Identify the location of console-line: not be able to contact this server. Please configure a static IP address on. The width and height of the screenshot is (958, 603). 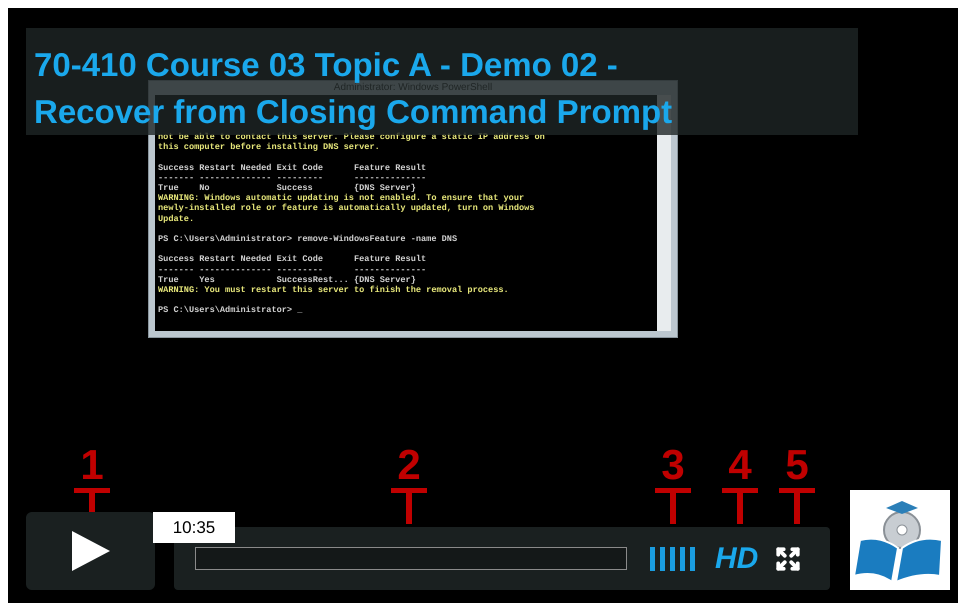
(352, 137).